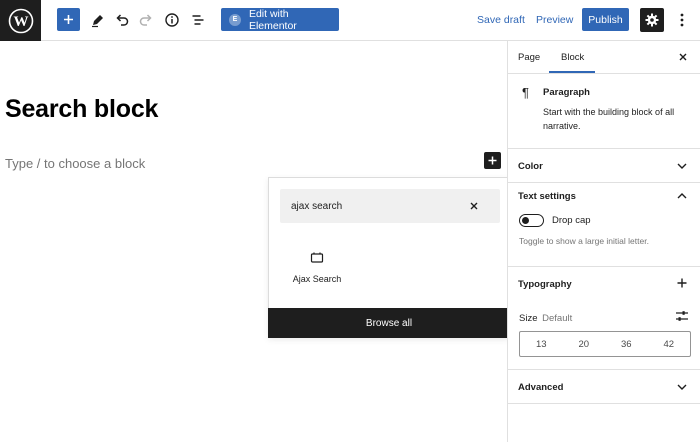  I want to click on list-view-icon, so click(198, 20).